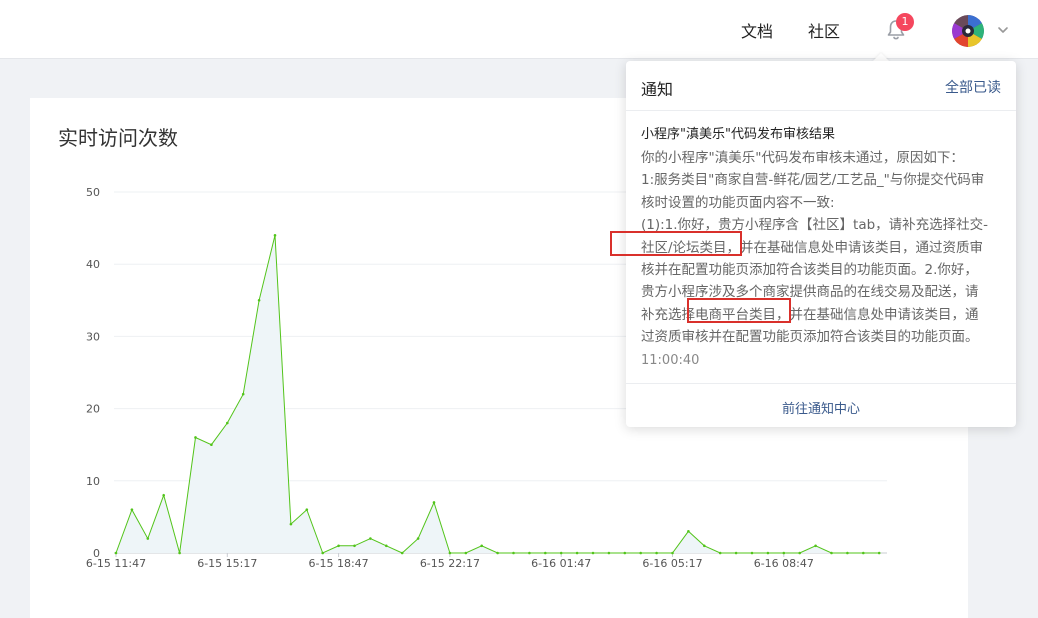 This screenshot has height=618, width=1038. I want to click on notification-line: 核时设置的功能页面内容不一致:, so click(738, 202).